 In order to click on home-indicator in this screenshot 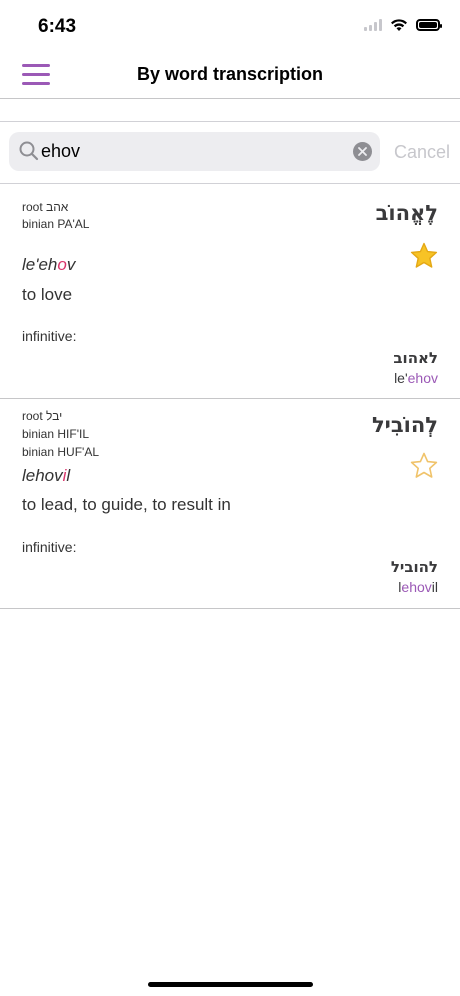, I will do `click(230, 984)`.